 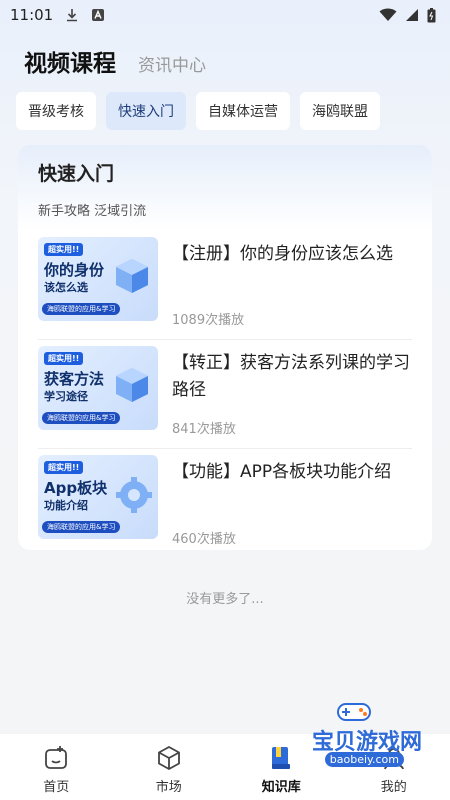 What do you see at coordinates (74, 270) in the screenshot?
I see `thumb-line1: 你的身份` at bounding box center [74, 270].